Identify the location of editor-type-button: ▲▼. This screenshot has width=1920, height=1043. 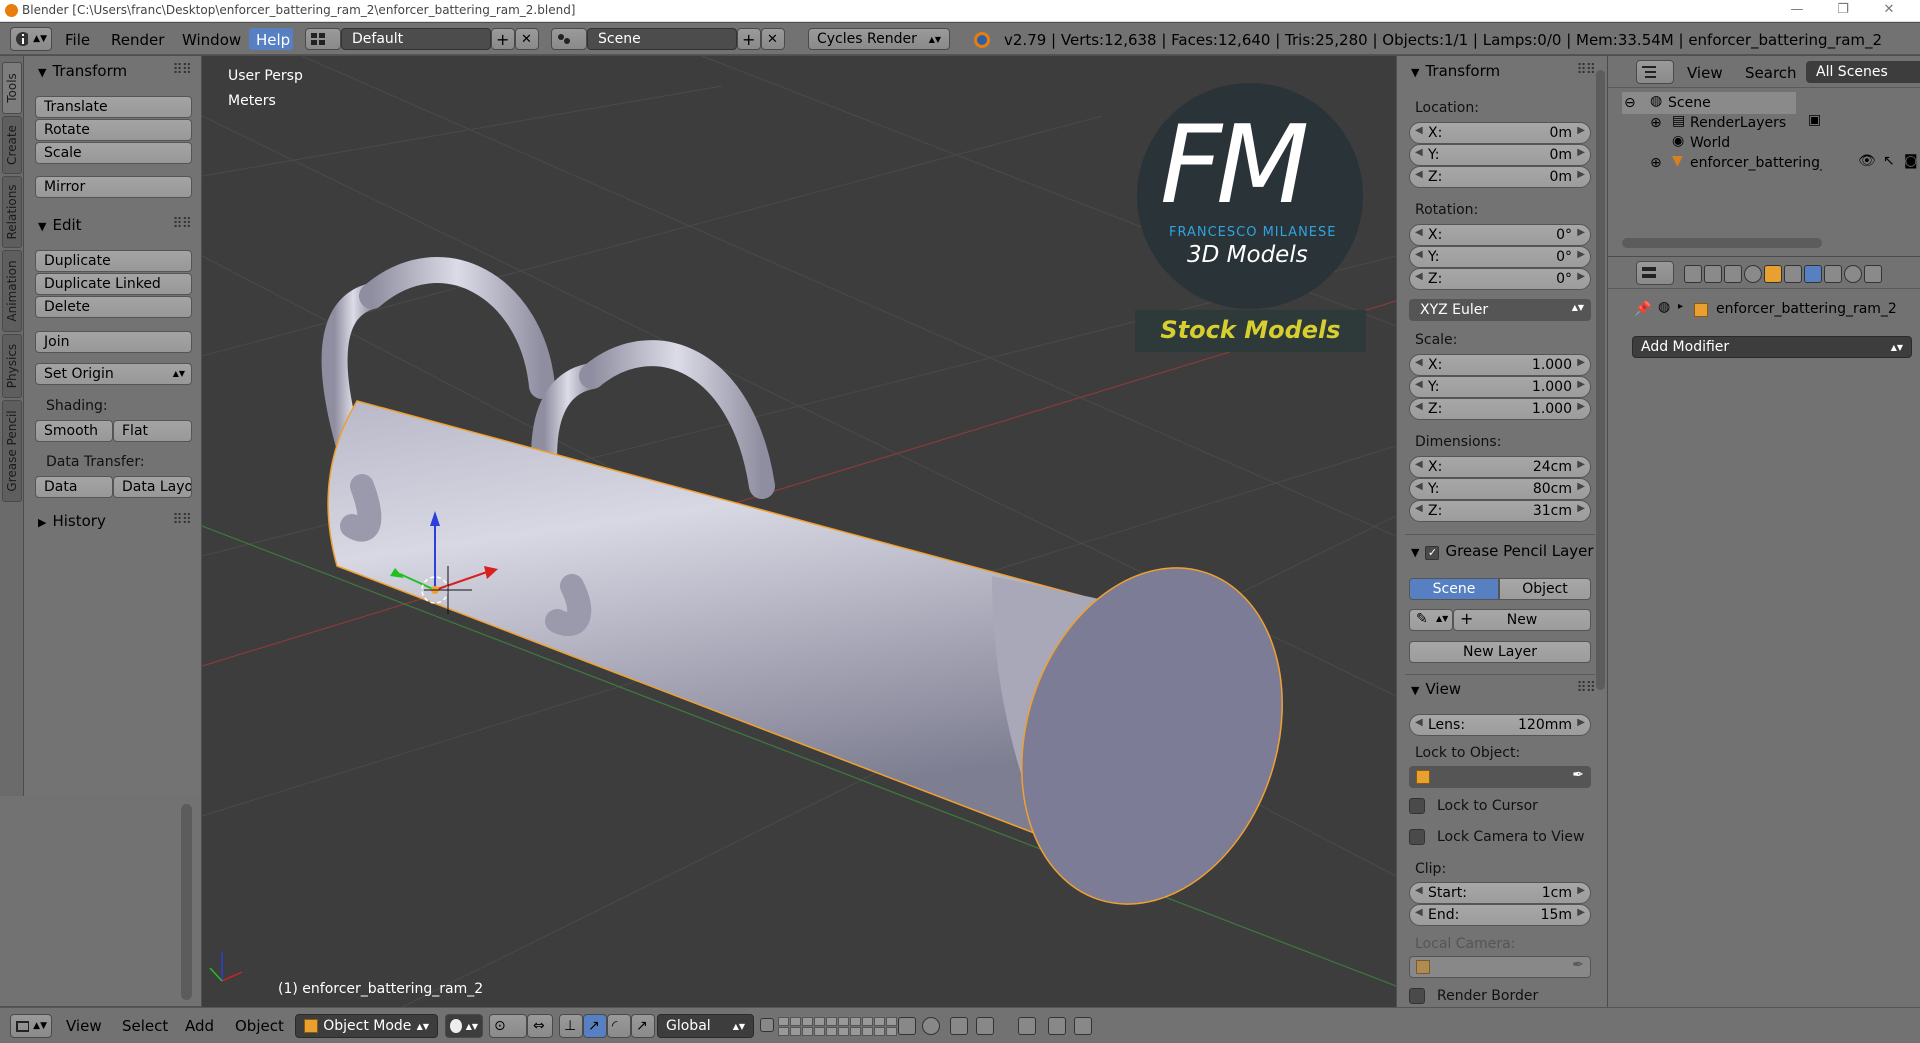
(31, 39).